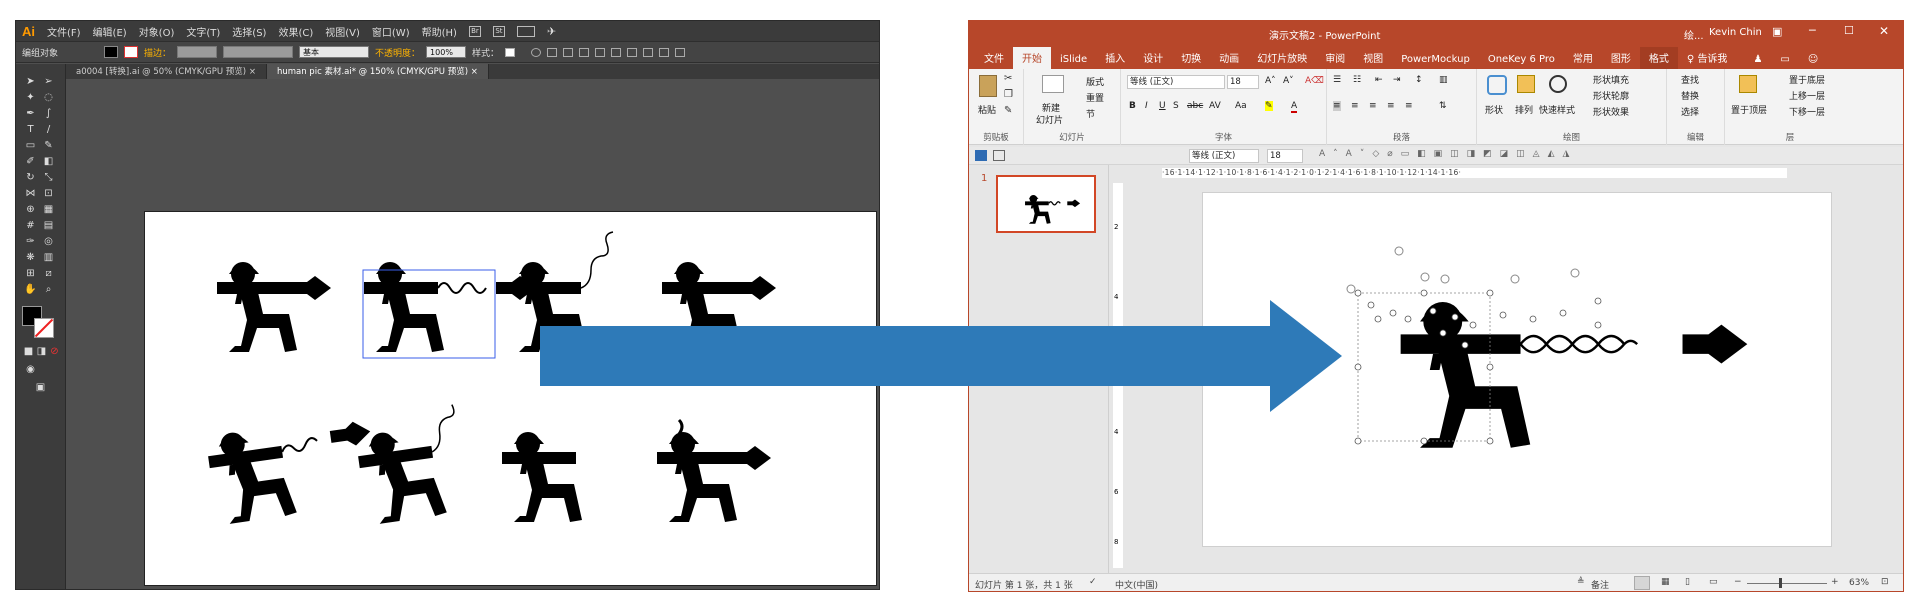  What do you see at coordinates (1812, 30) in the screenshot?
I see `minimize-icon: ─` at bounding box center [1812, 30].